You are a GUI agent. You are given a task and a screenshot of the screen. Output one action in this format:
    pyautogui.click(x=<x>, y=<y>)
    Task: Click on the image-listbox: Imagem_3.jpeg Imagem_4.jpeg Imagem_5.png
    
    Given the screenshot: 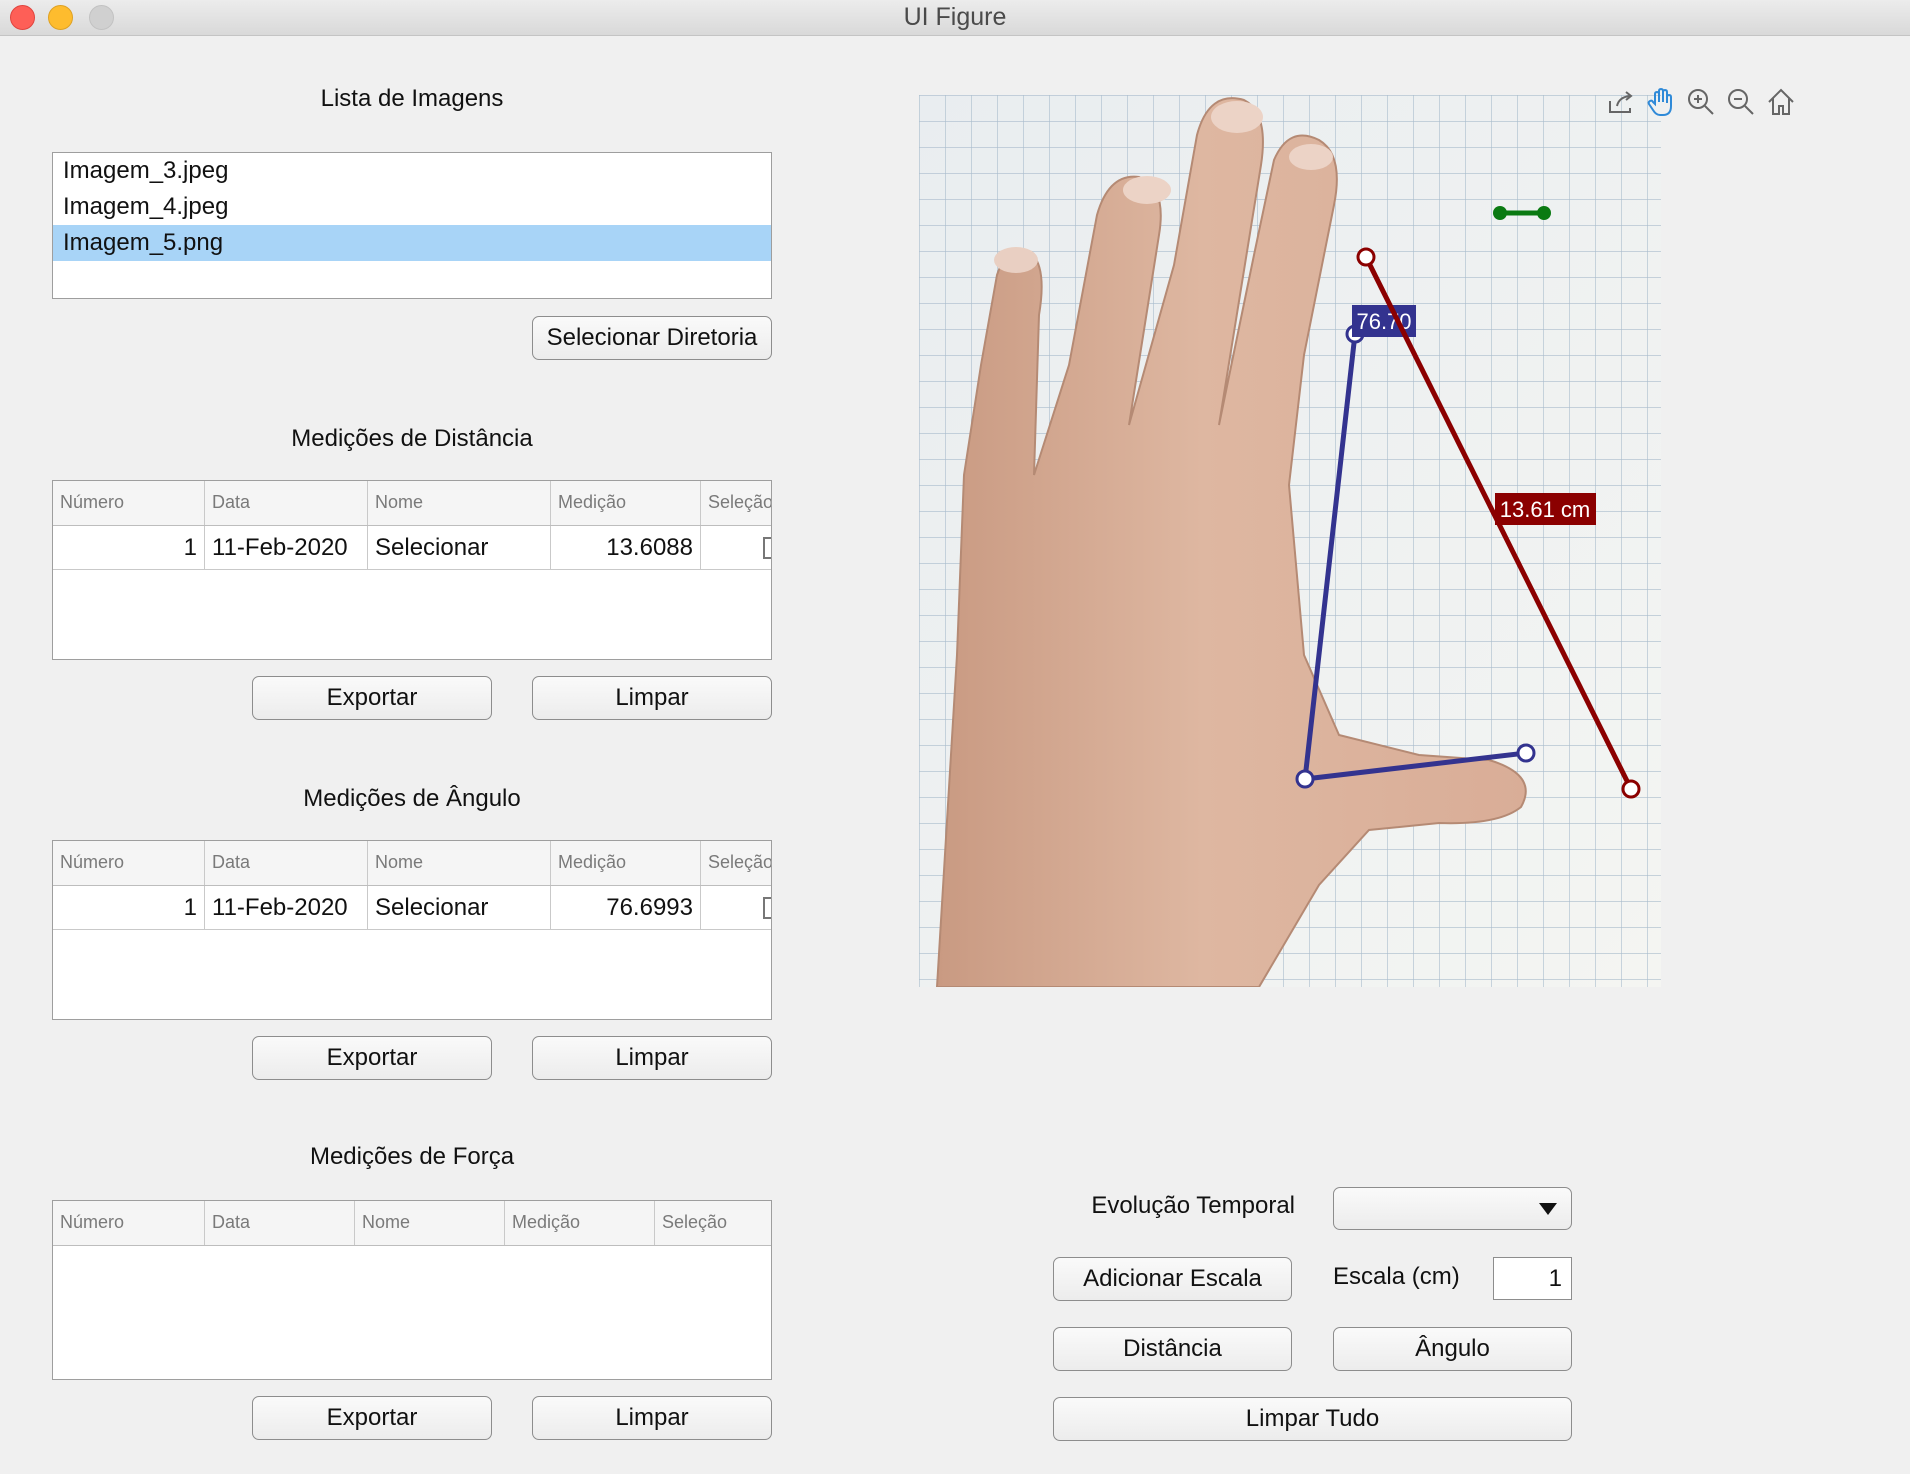 What is the action you would take?
    pyautogui.click(x=412, y=225)
    